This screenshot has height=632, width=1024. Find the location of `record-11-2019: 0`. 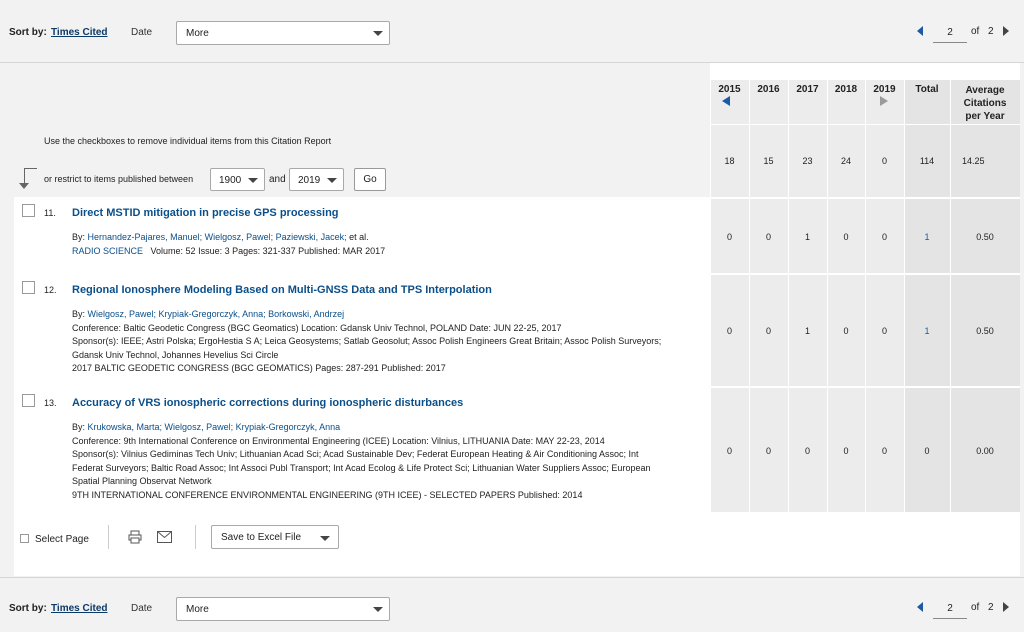

record-11-2019: 0 is located at coordinates (884, 237).